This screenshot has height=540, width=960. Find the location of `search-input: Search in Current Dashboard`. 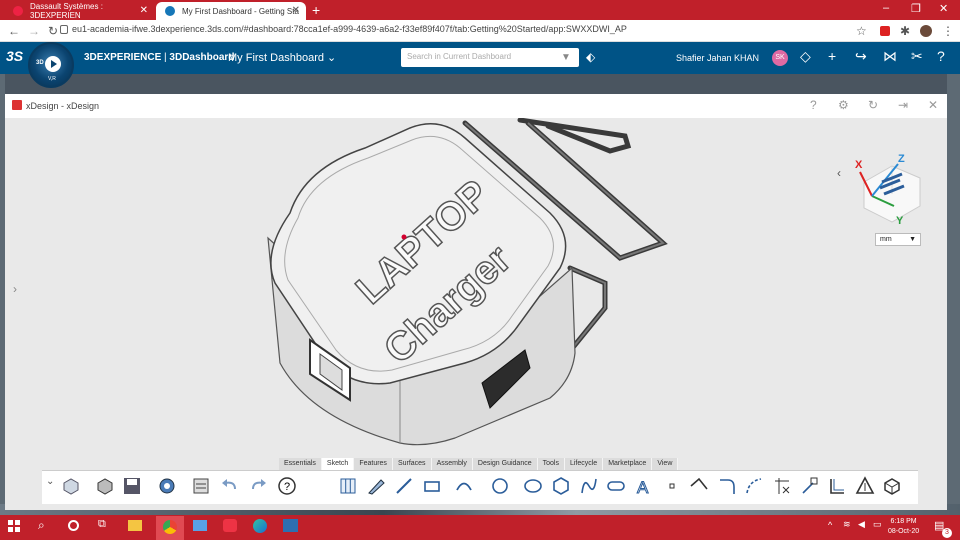

search-input: Search in Current Dashboard is located at coordinates (490, 57).